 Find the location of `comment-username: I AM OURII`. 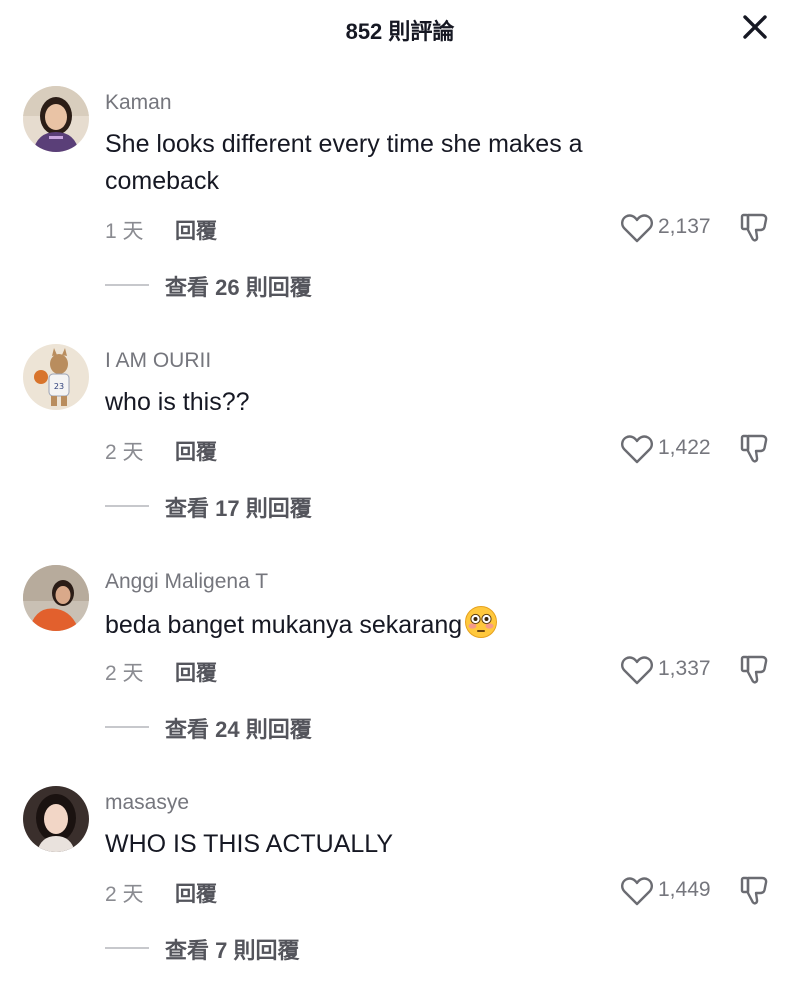

comment-username: I AM OURII is located at coordinates (158, 361).